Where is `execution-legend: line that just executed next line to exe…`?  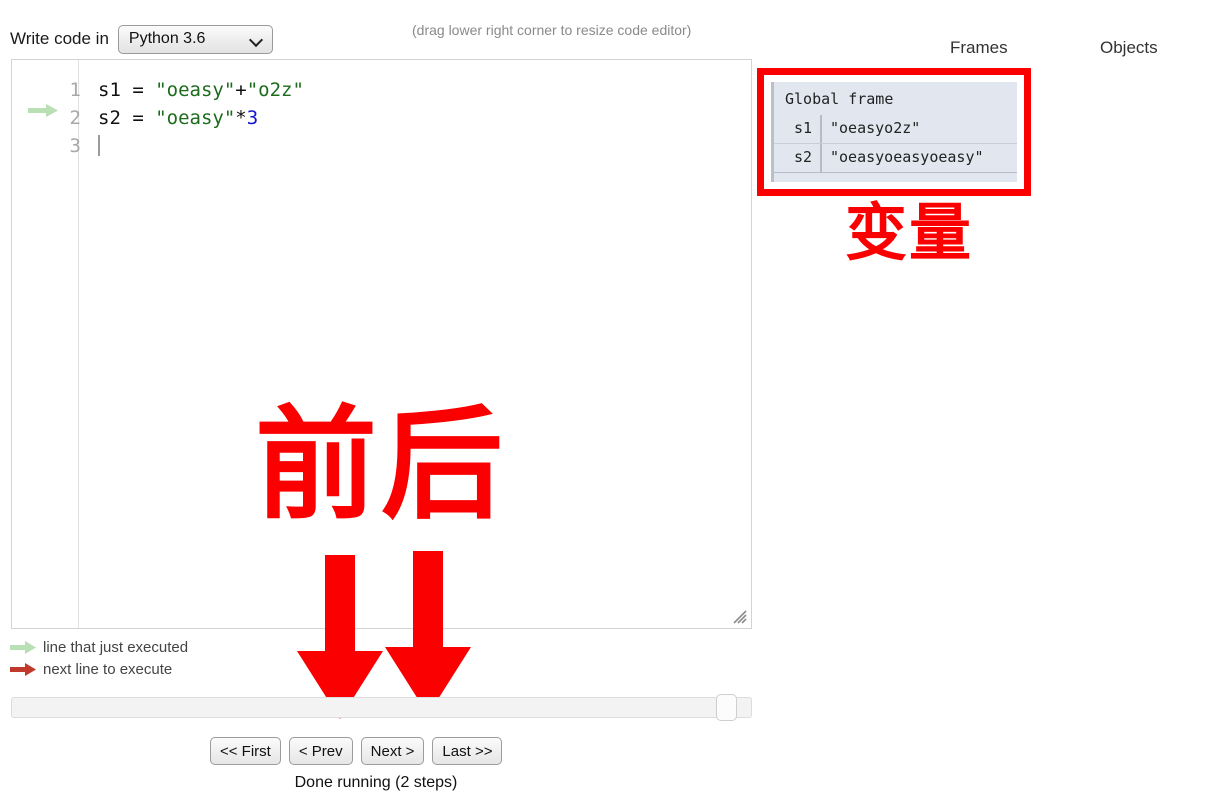 execution-legend: line that just executed next line to exe… is located at coordinates (99, 658).